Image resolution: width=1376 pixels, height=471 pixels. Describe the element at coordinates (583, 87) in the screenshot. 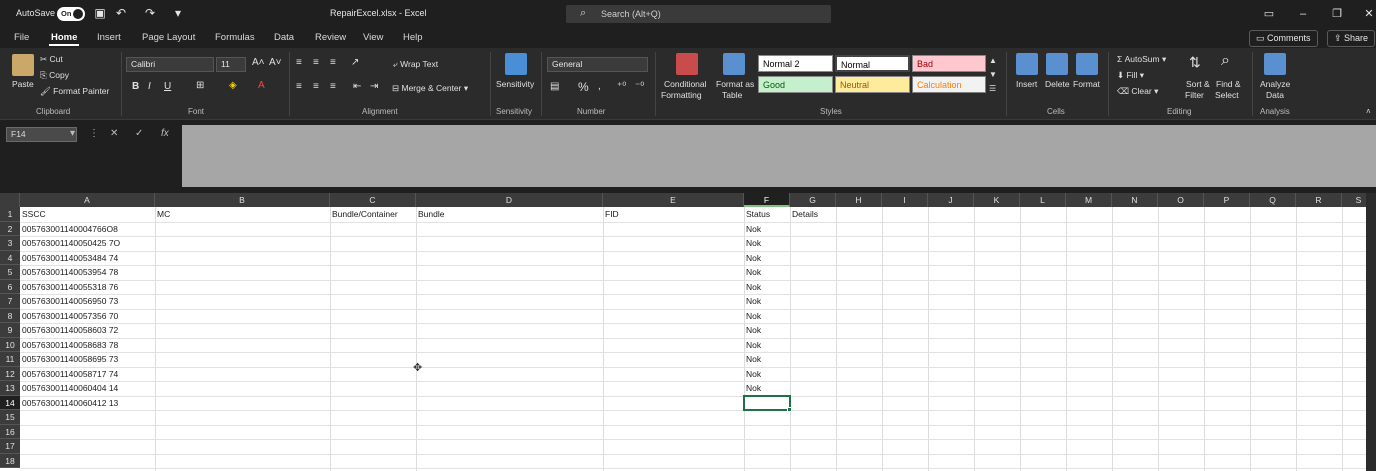

I see `percent-button: %` at that location.